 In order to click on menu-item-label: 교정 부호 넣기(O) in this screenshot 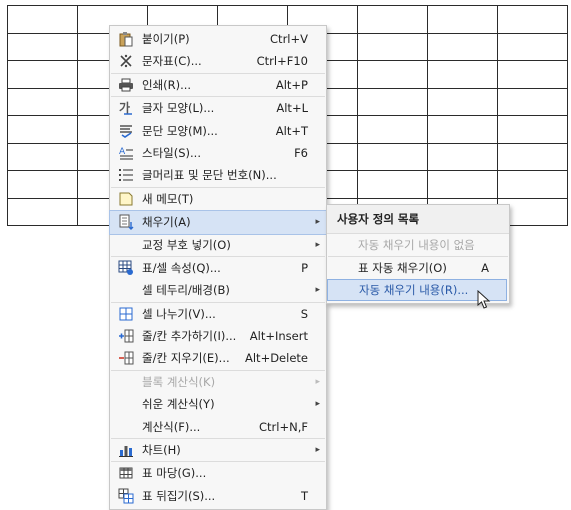, I will do `click(186, 244)`.